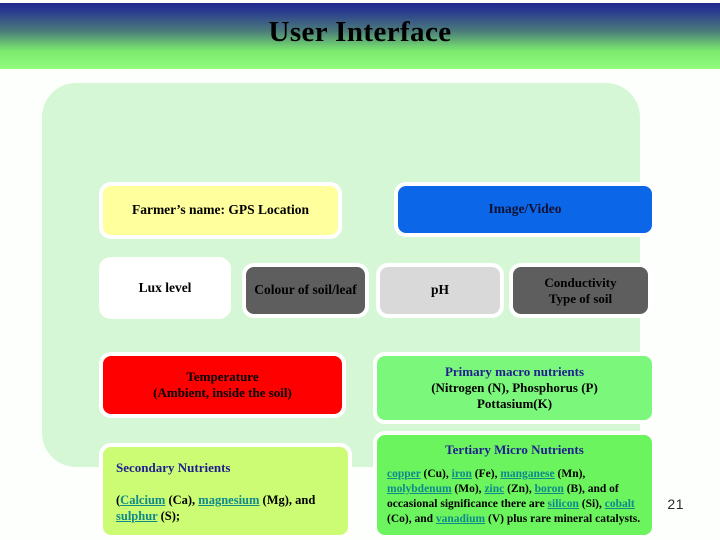  What do you see at coordinates (514, 372) in the screenshot?
I see `primary-macro-nutrients-title: Primary macro nutrients` at bounding box center [514, 372].